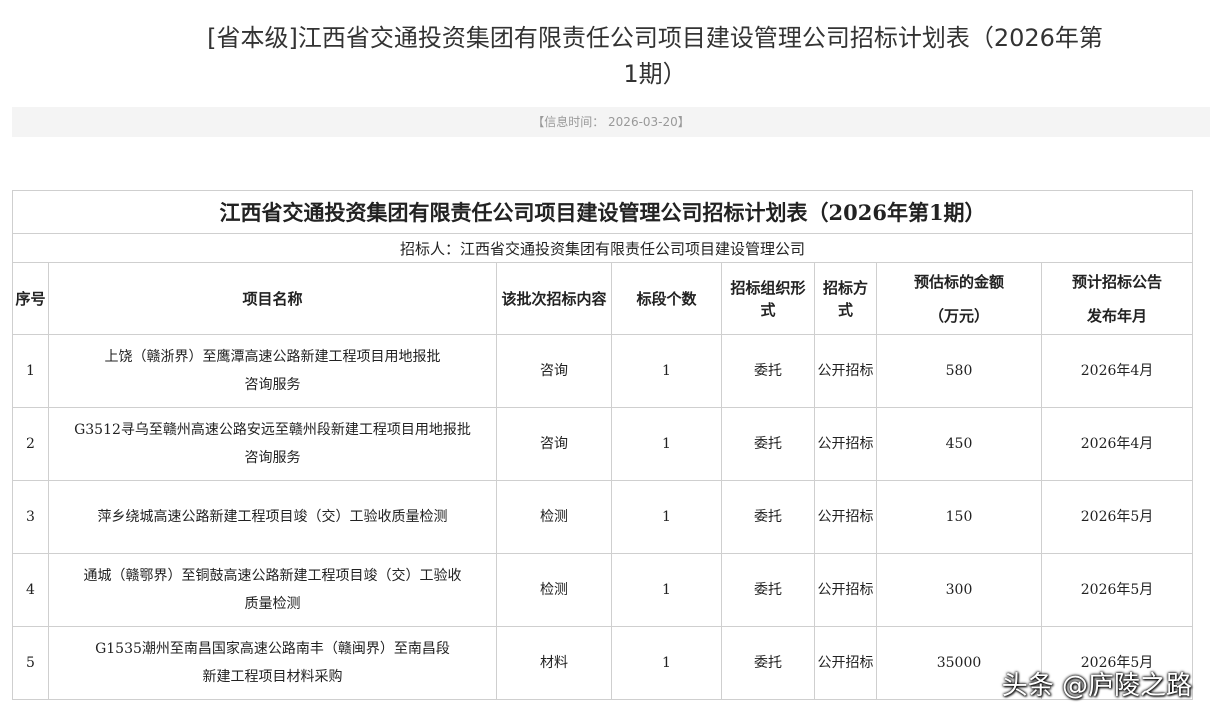 Image resolution: width=1210 pixels, height=716 pixels. Describe the element at coordinates (272, 298) in the screenshot. I see `col-header-name: 项目名称` at that location.